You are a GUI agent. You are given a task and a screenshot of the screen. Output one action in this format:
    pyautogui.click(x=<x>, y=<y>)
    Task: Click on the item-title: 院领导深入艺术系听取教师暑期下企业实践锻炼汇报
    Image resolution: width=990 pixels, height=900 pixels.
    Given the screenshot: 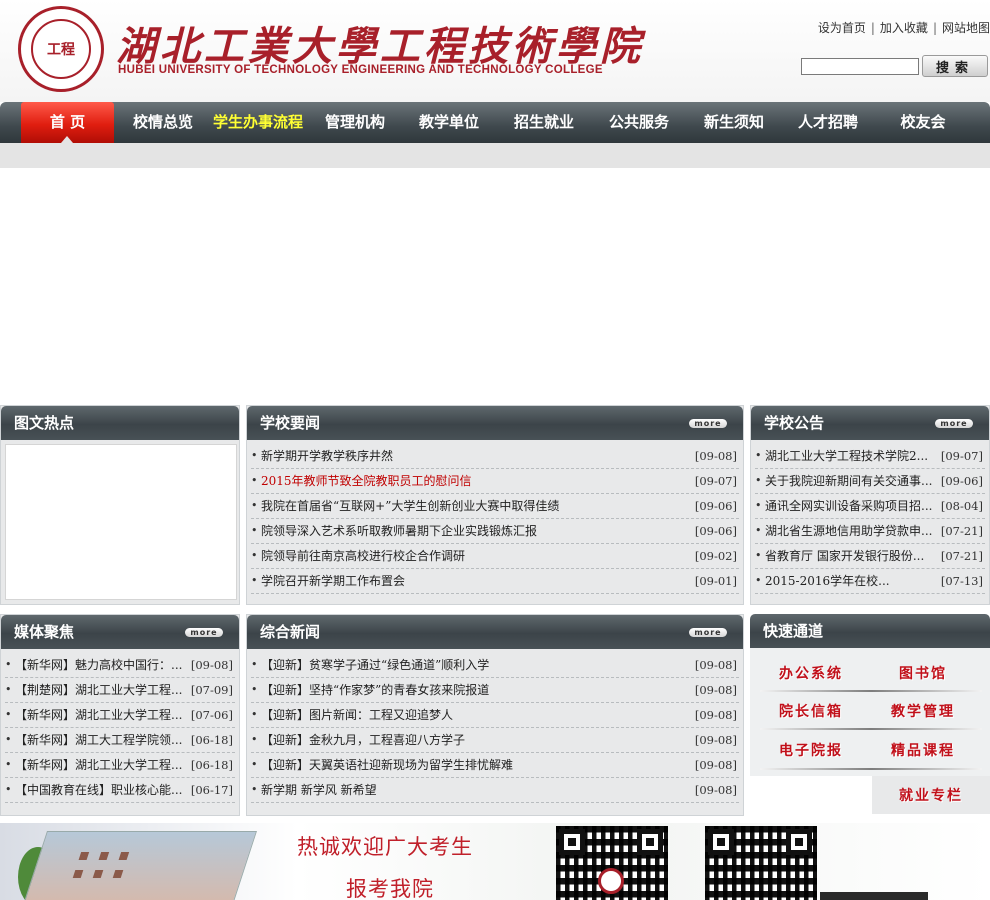 What is the action you would take?
    pyautogui.click(x=399, y=531)
    